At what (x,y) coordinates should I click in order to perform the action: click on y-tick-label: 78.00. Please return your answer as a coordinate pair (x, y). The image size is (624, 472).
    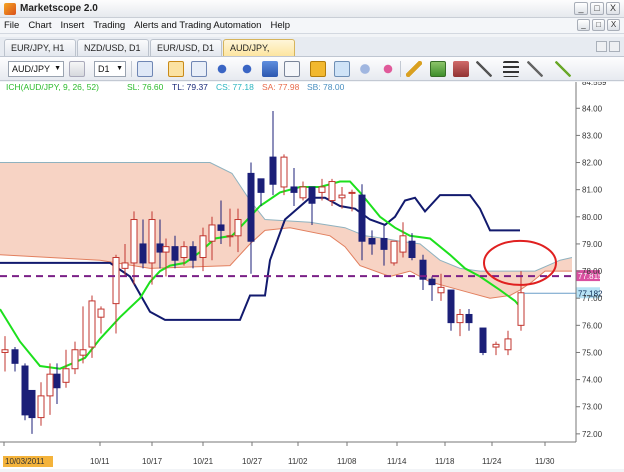
    Looking at the image, I should click on (592, 271).